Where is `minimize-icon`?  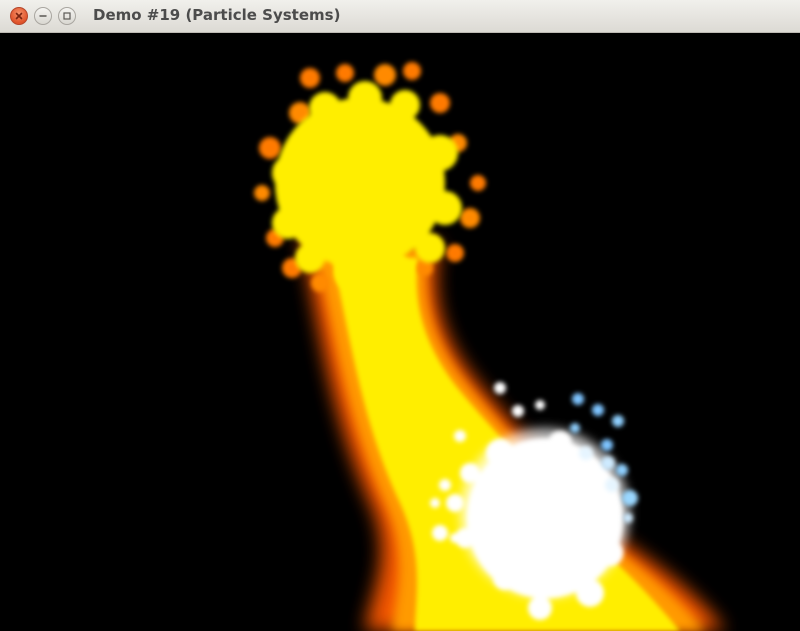
minimize-icon is located at coordinates (43, 16).